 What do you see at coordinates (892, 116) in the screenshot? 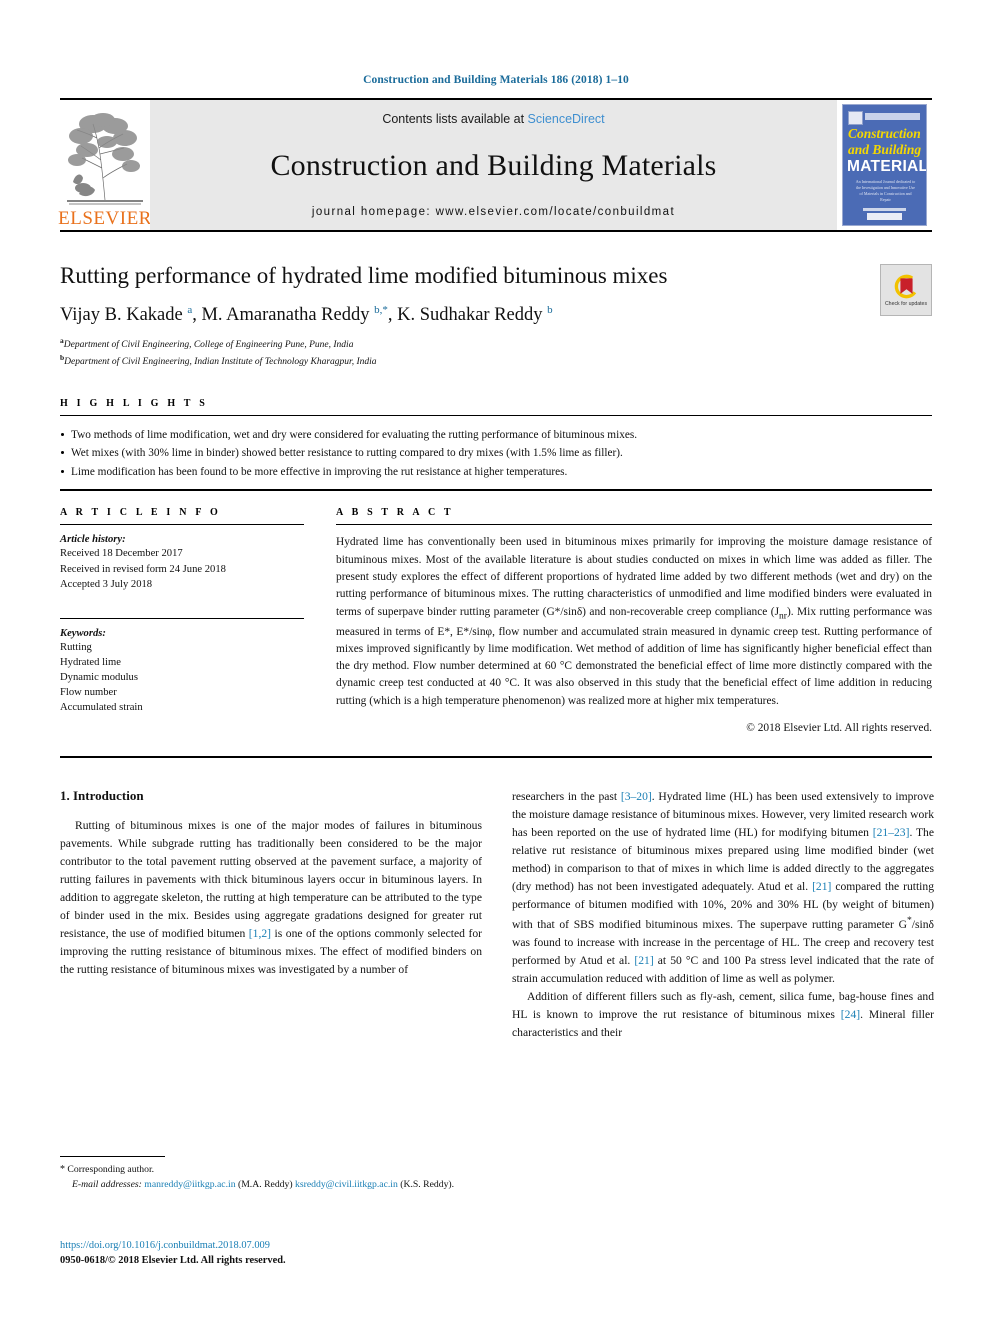
I see `cover-bar` at bounding box center [892, 116].